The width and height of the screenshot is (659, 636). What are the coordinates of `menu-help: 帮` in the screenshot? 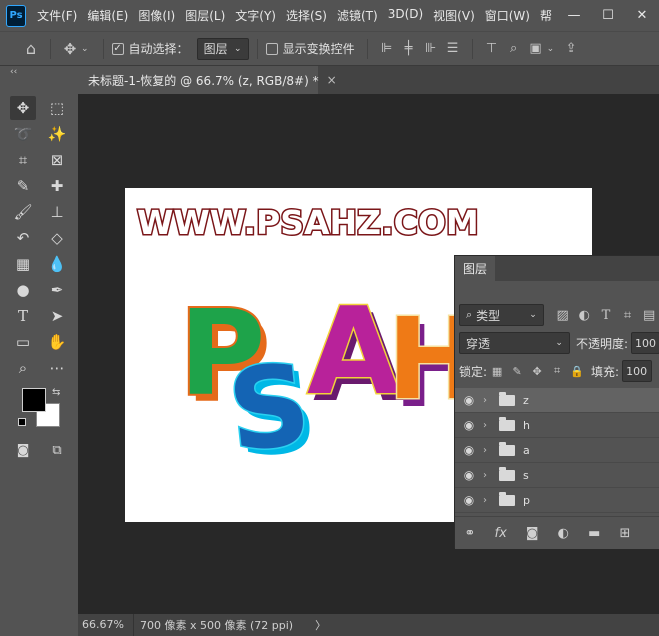 It's located at (546, 15).